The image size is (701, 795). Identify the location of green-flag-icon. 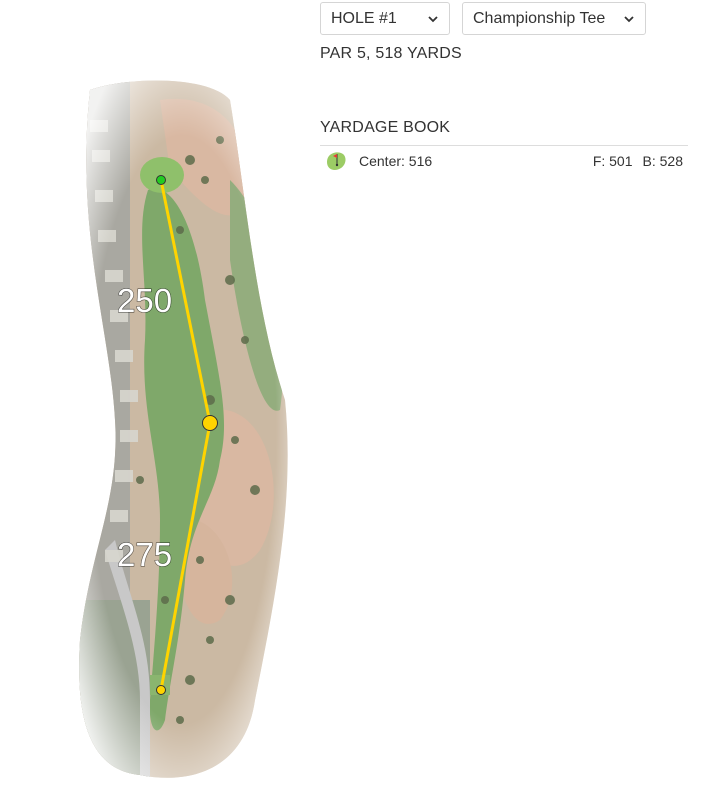
(336, 161).